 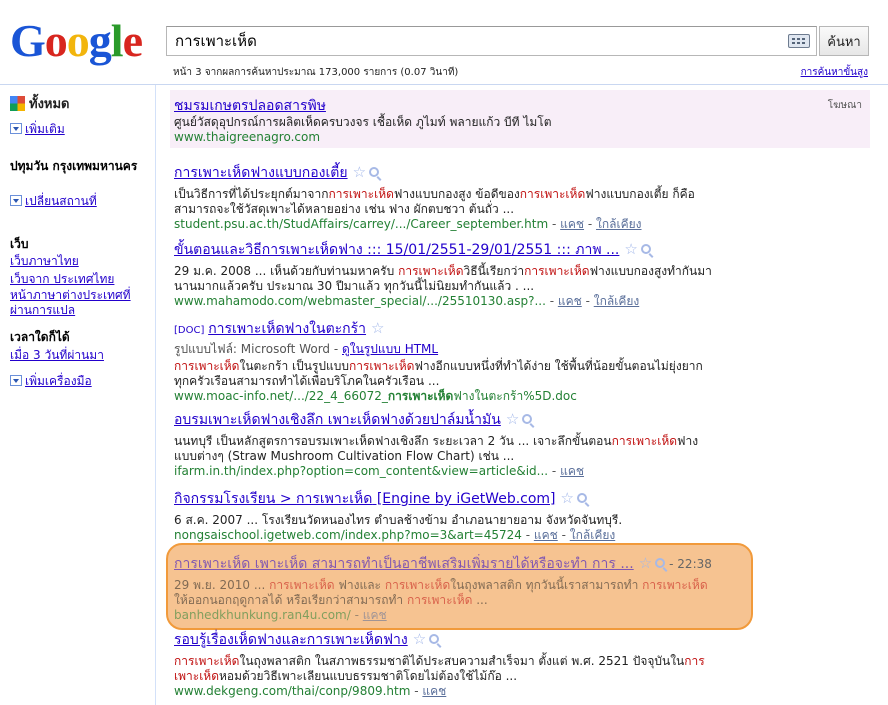 I want to click on more-tools-label: เพิ่มเครื่องมือ, so click(x=58, y=381).